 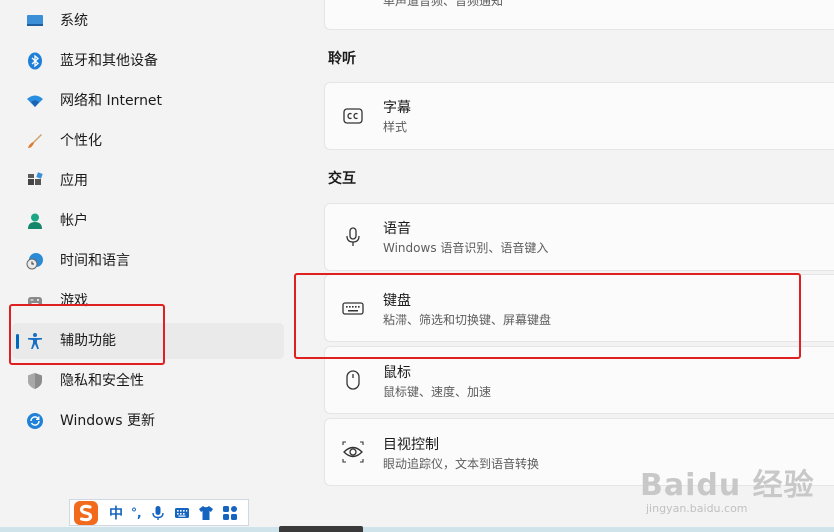 What do you see at coordinates (74, 21) in the screenshot?
I see `sidebar-item-label: 系统` at bounding box center [74, 21].